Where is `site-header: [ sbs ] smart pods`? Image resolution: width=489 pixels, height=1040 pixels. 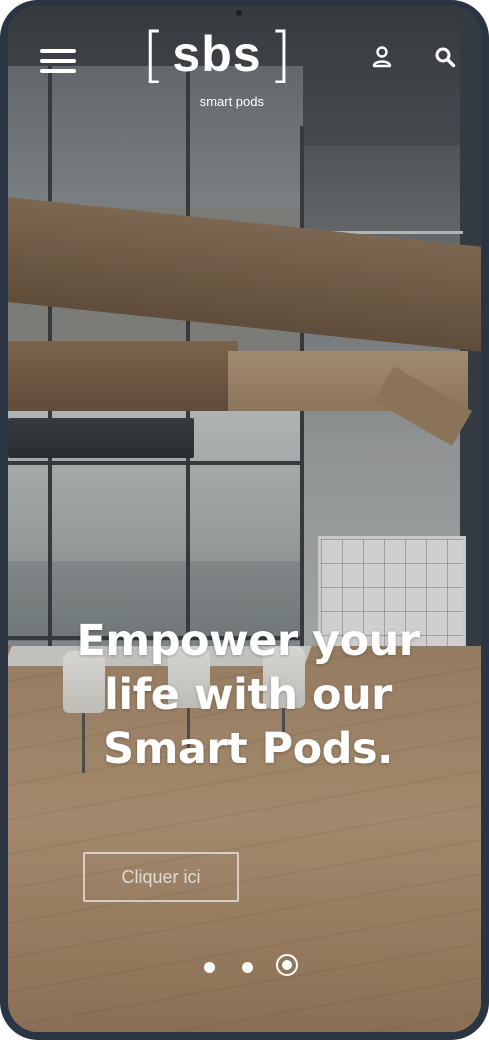 site-header: [ sbs ] smart pods is located at coordinates (244, 57).